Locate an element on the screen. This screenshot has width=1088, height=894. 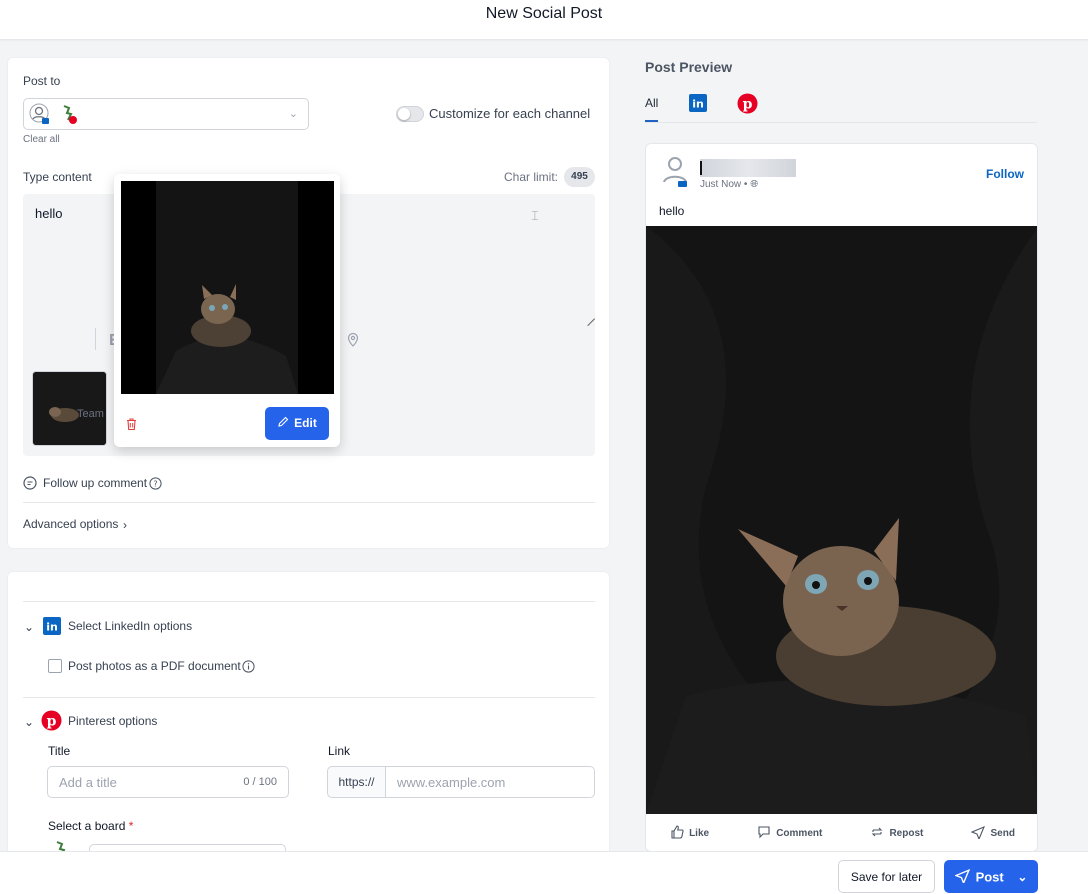
title-char-count: 0 / 100 is located at coordinates (260, 782).